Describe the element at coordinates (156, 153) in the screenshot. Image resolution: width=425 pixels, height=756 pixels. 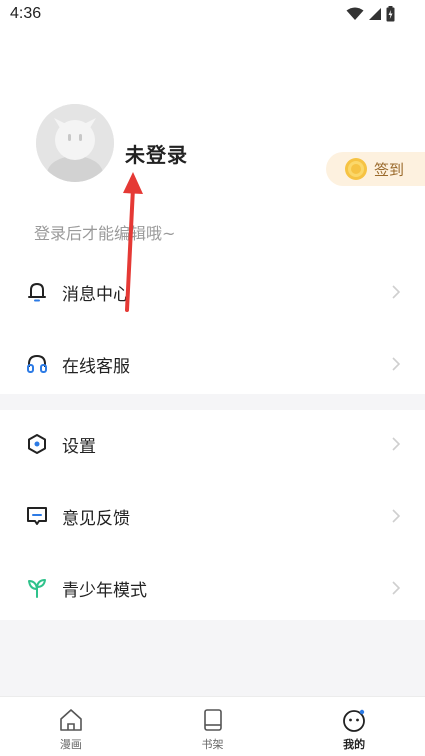
I see `username: 未登录` at that location.